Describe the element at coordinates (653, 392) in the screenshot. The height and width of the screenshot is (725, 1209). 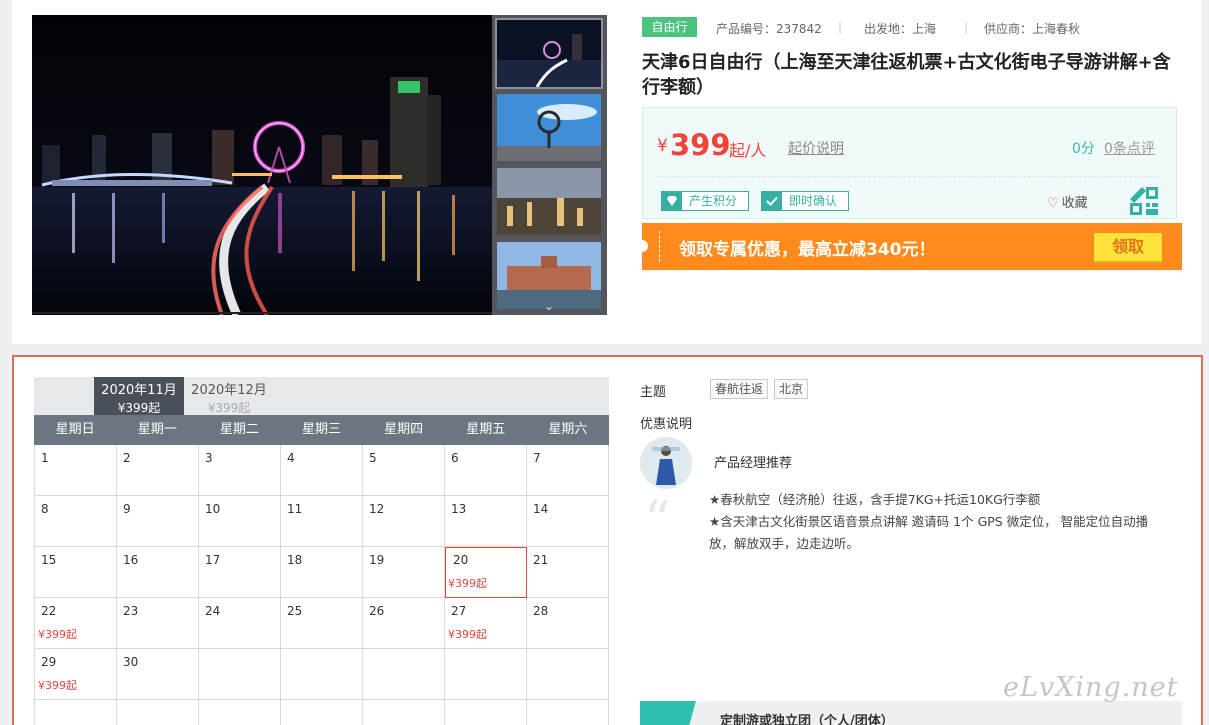
I see `theme-label: 主题` at that location.